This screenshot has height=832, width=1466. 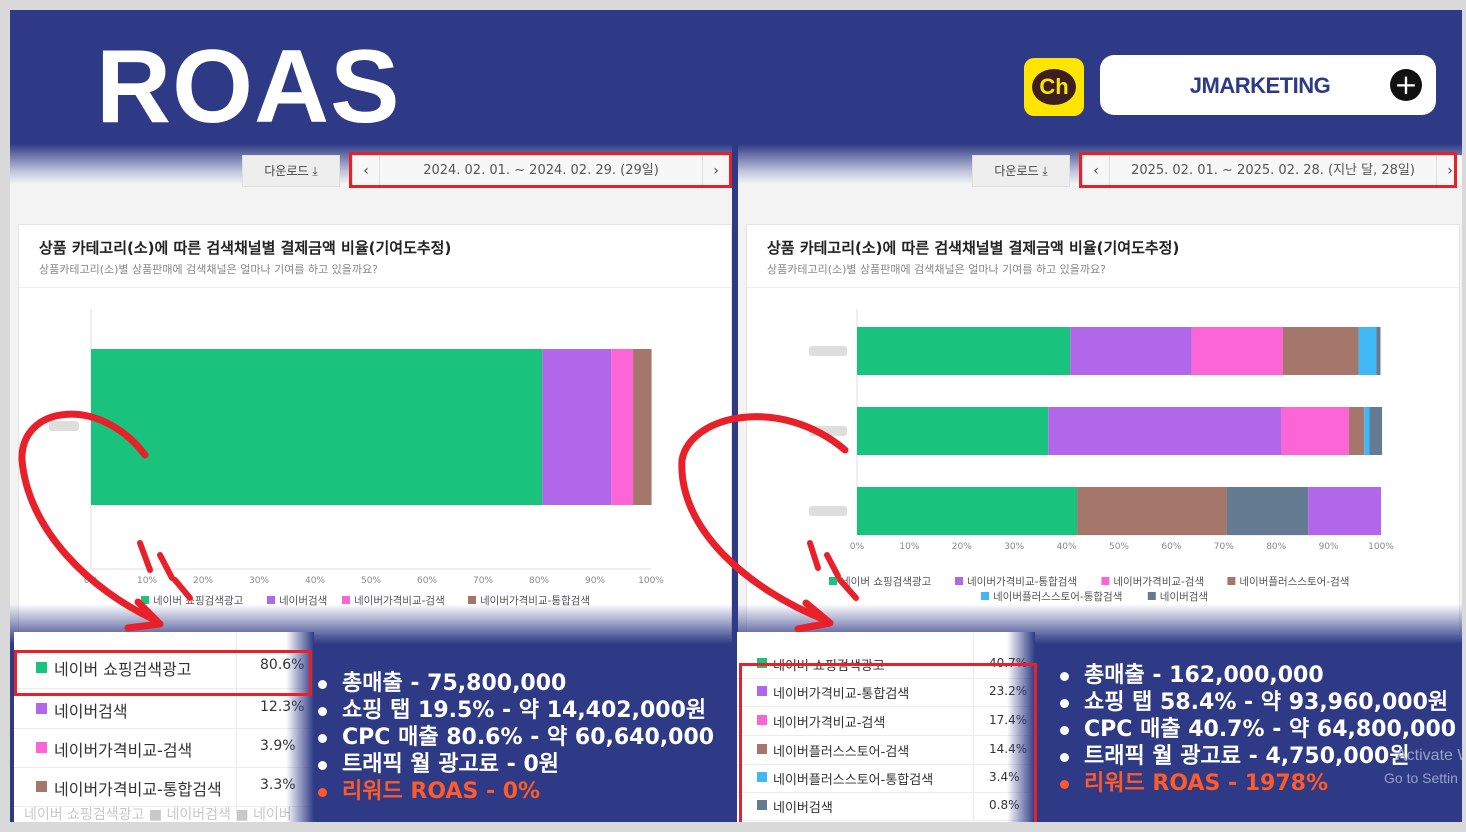 I want to click on channel-label: 네이버검색, so click(x=91, y=711).